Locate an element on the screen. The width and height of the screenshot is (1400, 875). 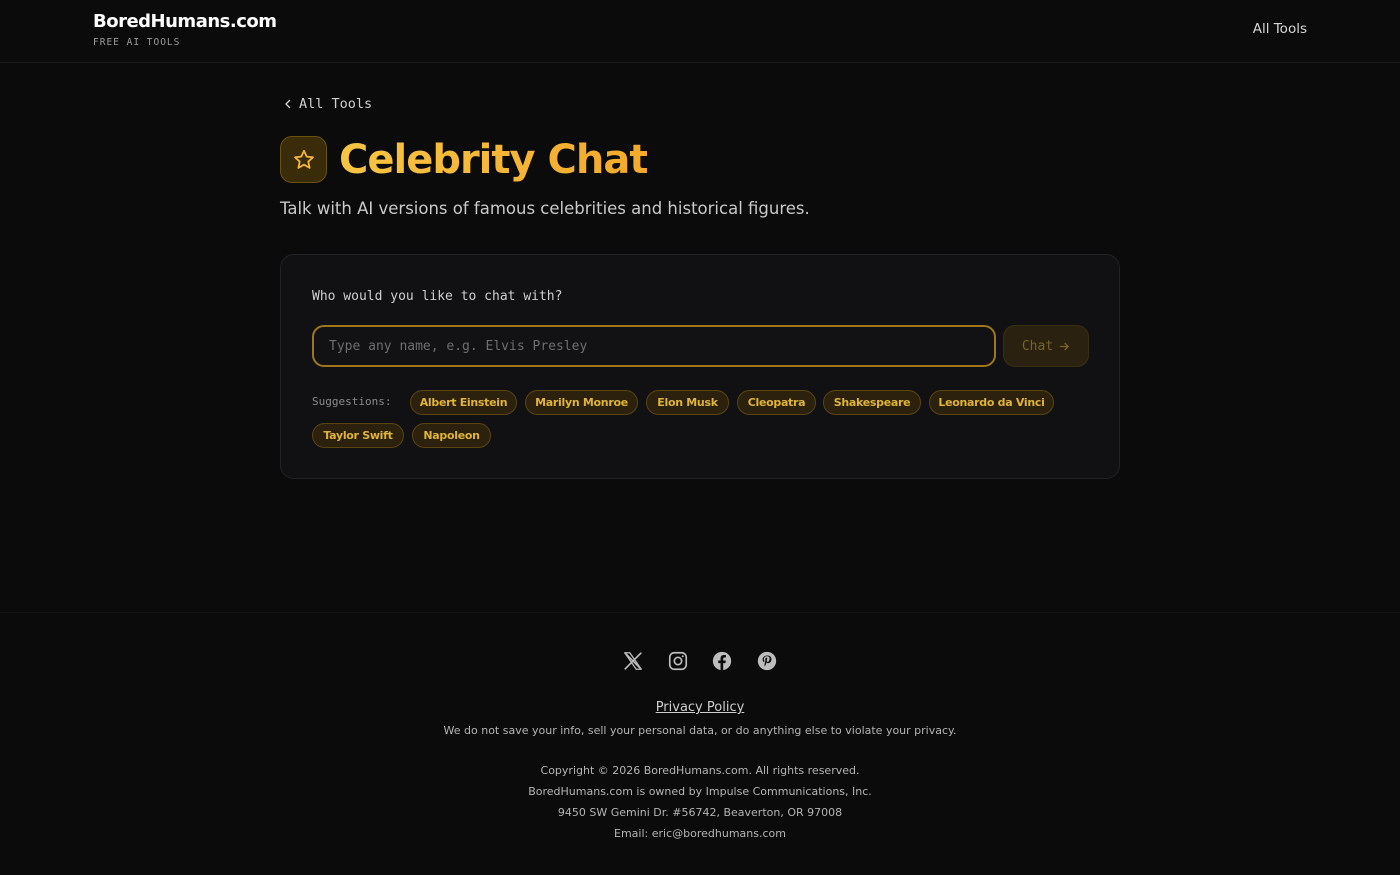
site-header: BoredHumans.com FREE AI TOOLS All Tools is located at coordinates (700, 31).